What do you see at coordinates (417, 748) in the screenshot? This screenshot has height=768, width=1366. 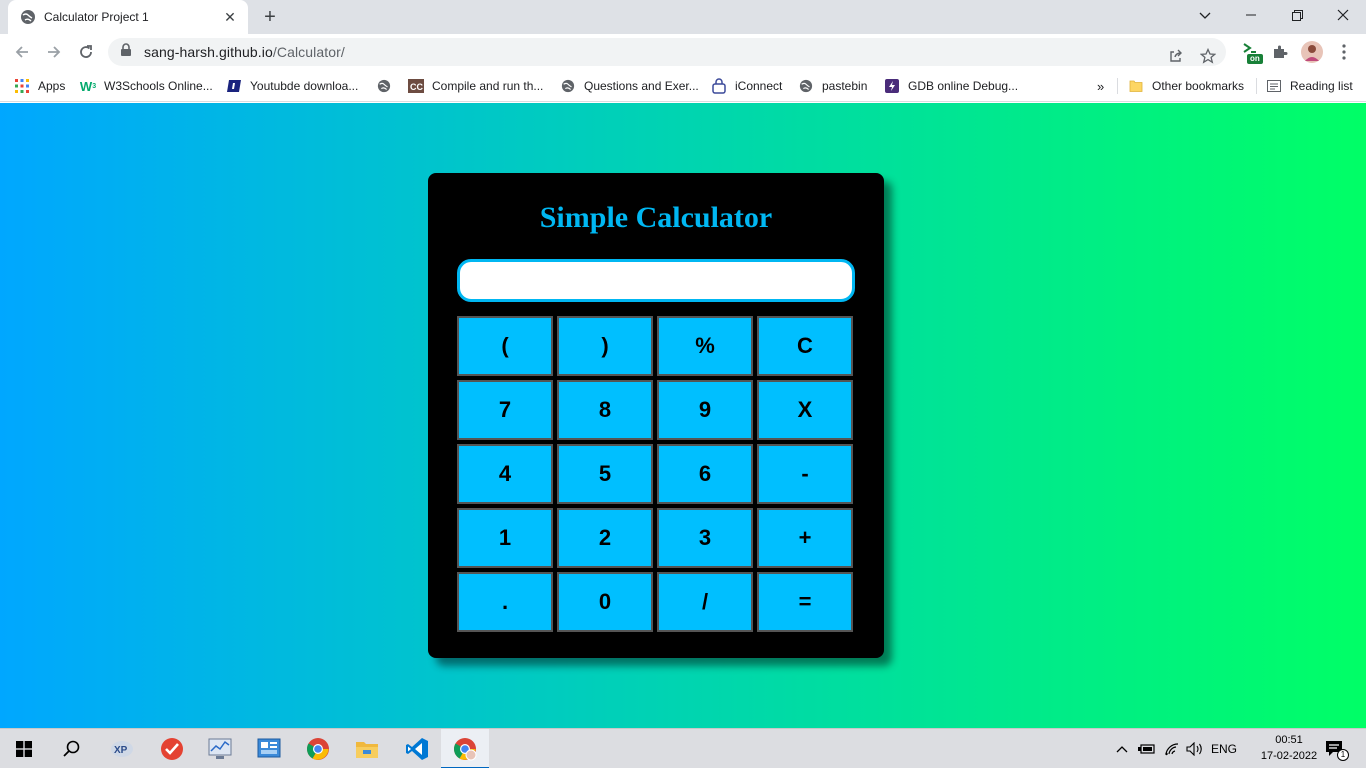 I see `vscode-icon` at bounding box center [417, 748].